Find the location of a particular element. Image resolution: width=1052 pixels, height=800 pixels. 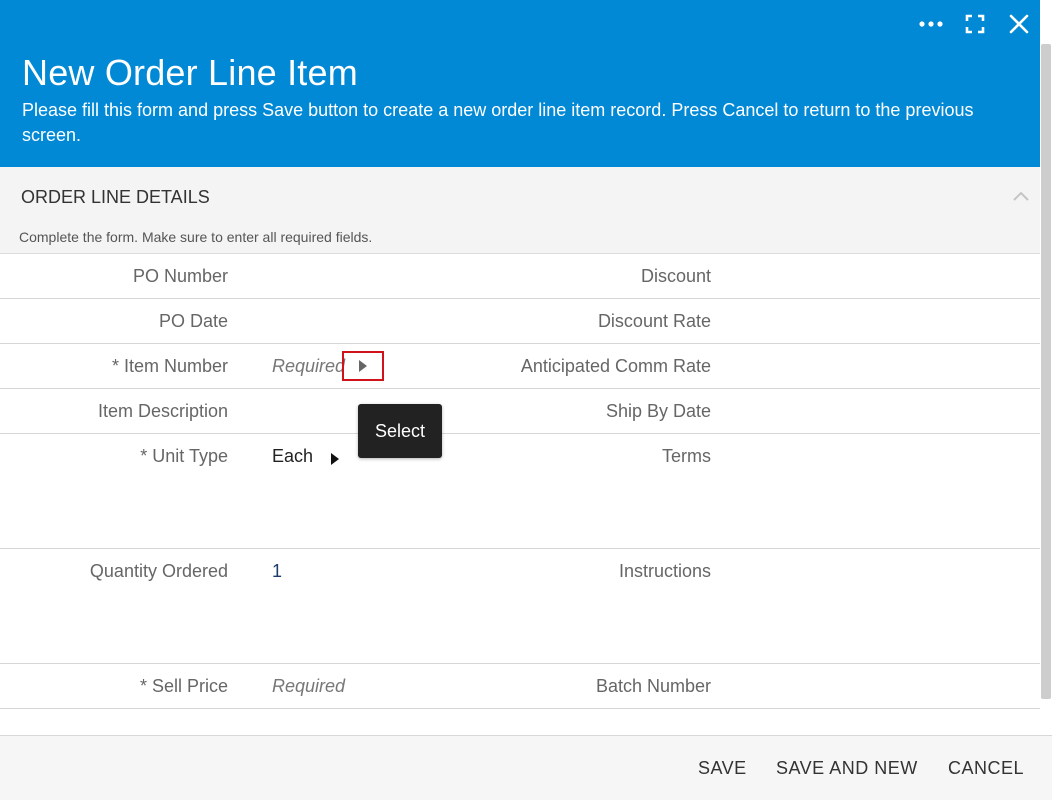

instructions-label: Instructions is located at coordinates (664, 571).